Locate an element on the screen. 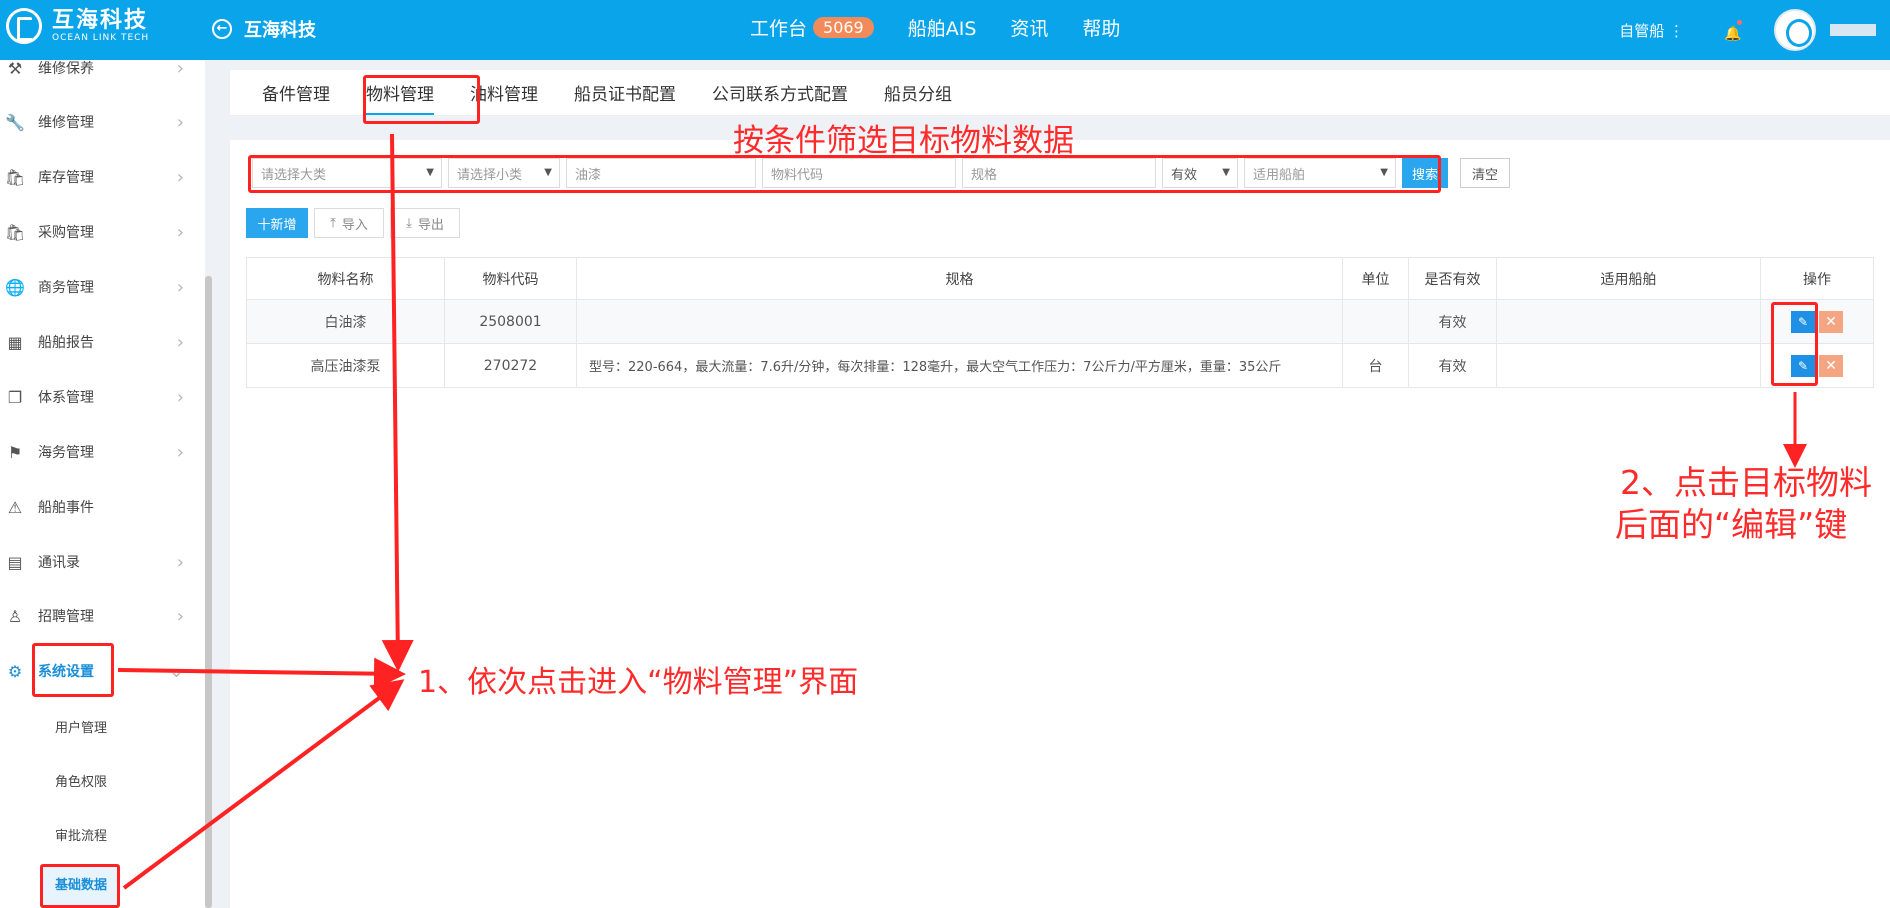 Image resolution: width=1890 pixels, height=908 pixels. arrow-from-tab is located at coordinates (397, 402).